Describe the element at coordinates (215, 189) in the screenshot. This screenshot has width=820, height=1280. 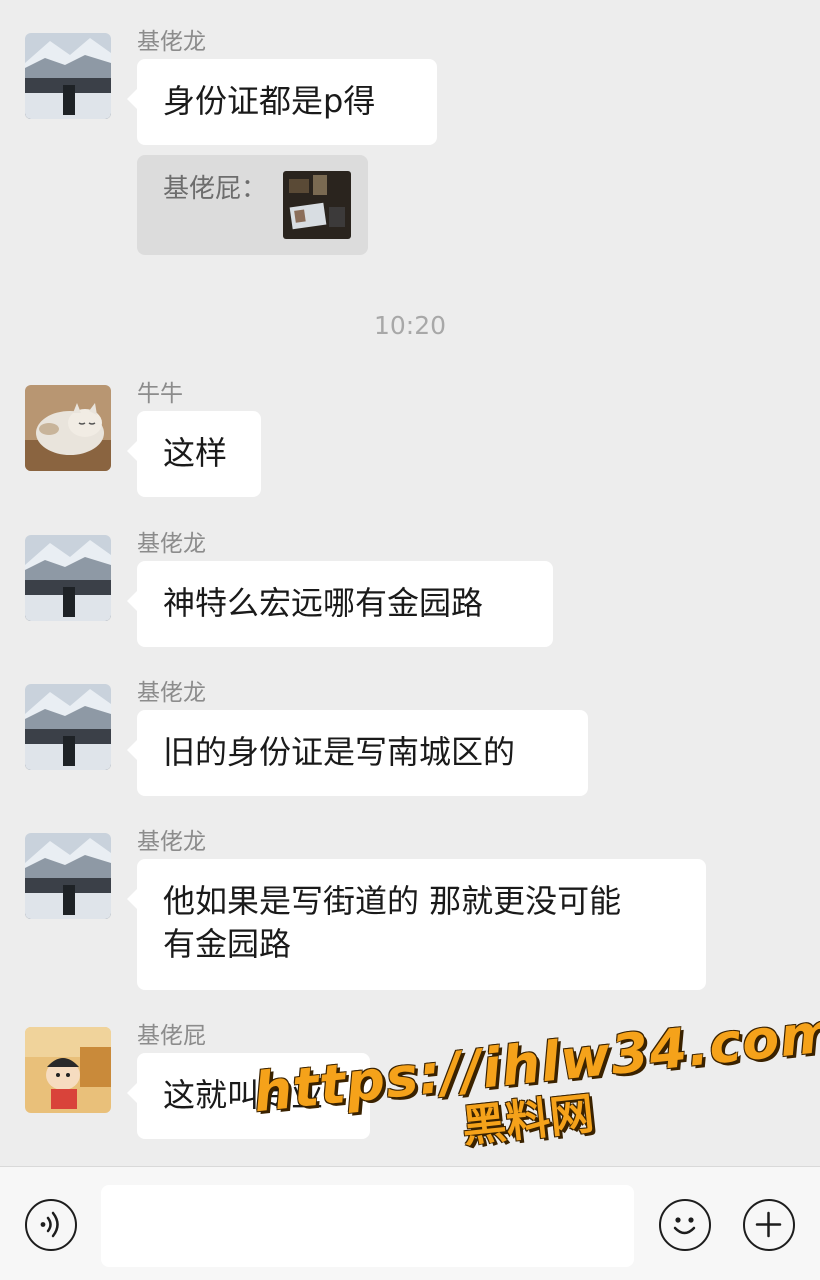
I see `quote-sender: 基佬屁：` at that location.